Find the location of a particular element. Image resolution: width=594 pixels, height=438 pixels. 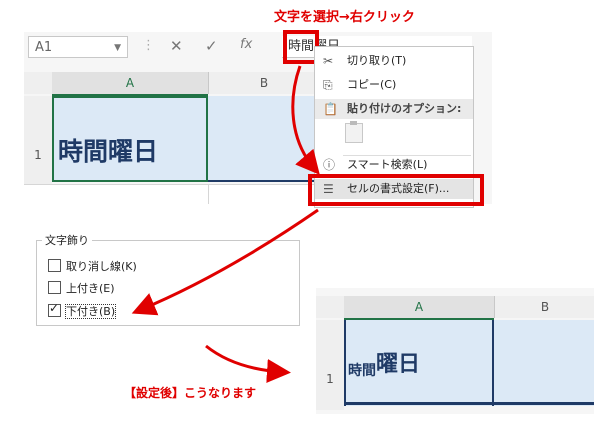

column-header-b: B is located at coordinates (544, 307).